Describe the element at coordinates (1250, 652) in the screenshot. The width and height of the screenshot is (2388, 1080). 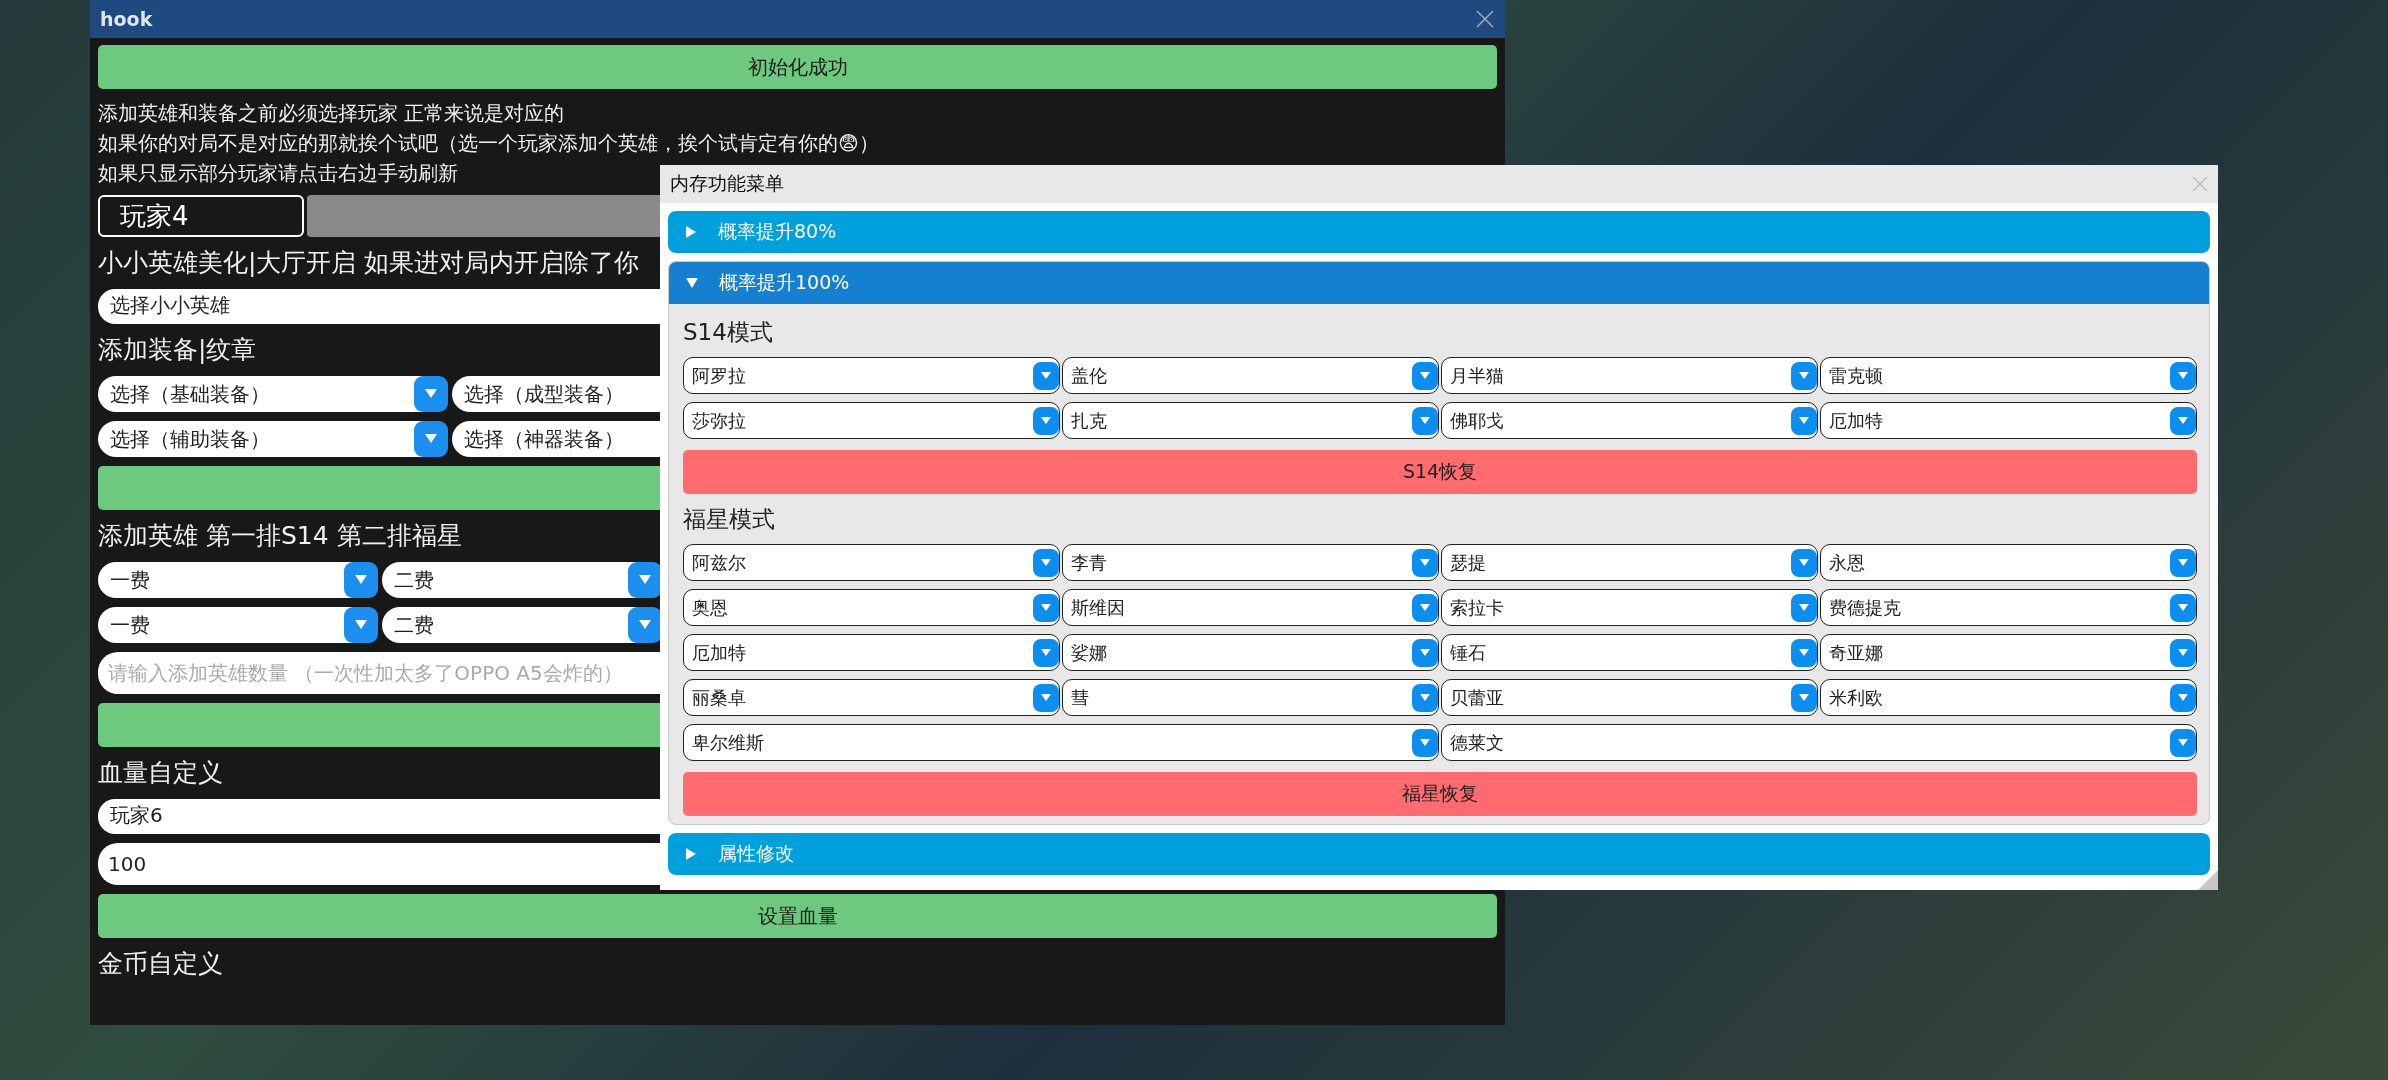
I see `dropdown-field: 娑娜` at that location.